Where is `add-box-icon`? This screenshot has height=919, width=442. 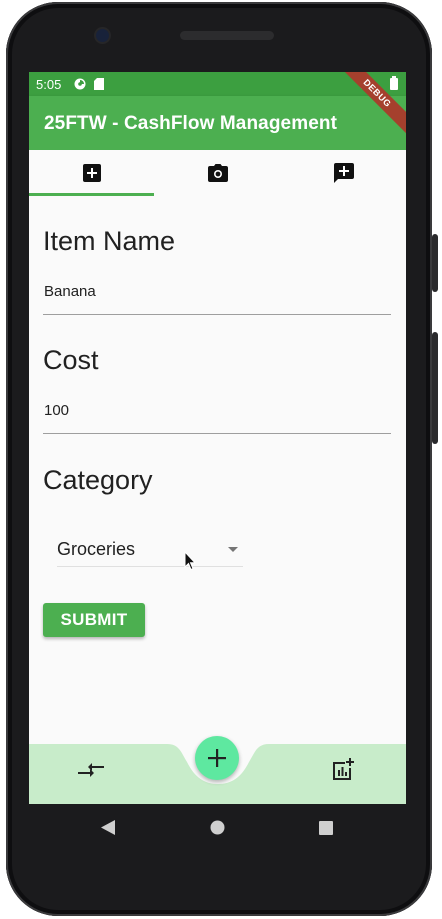 add-box-icon is located at coordinates (91, 173).